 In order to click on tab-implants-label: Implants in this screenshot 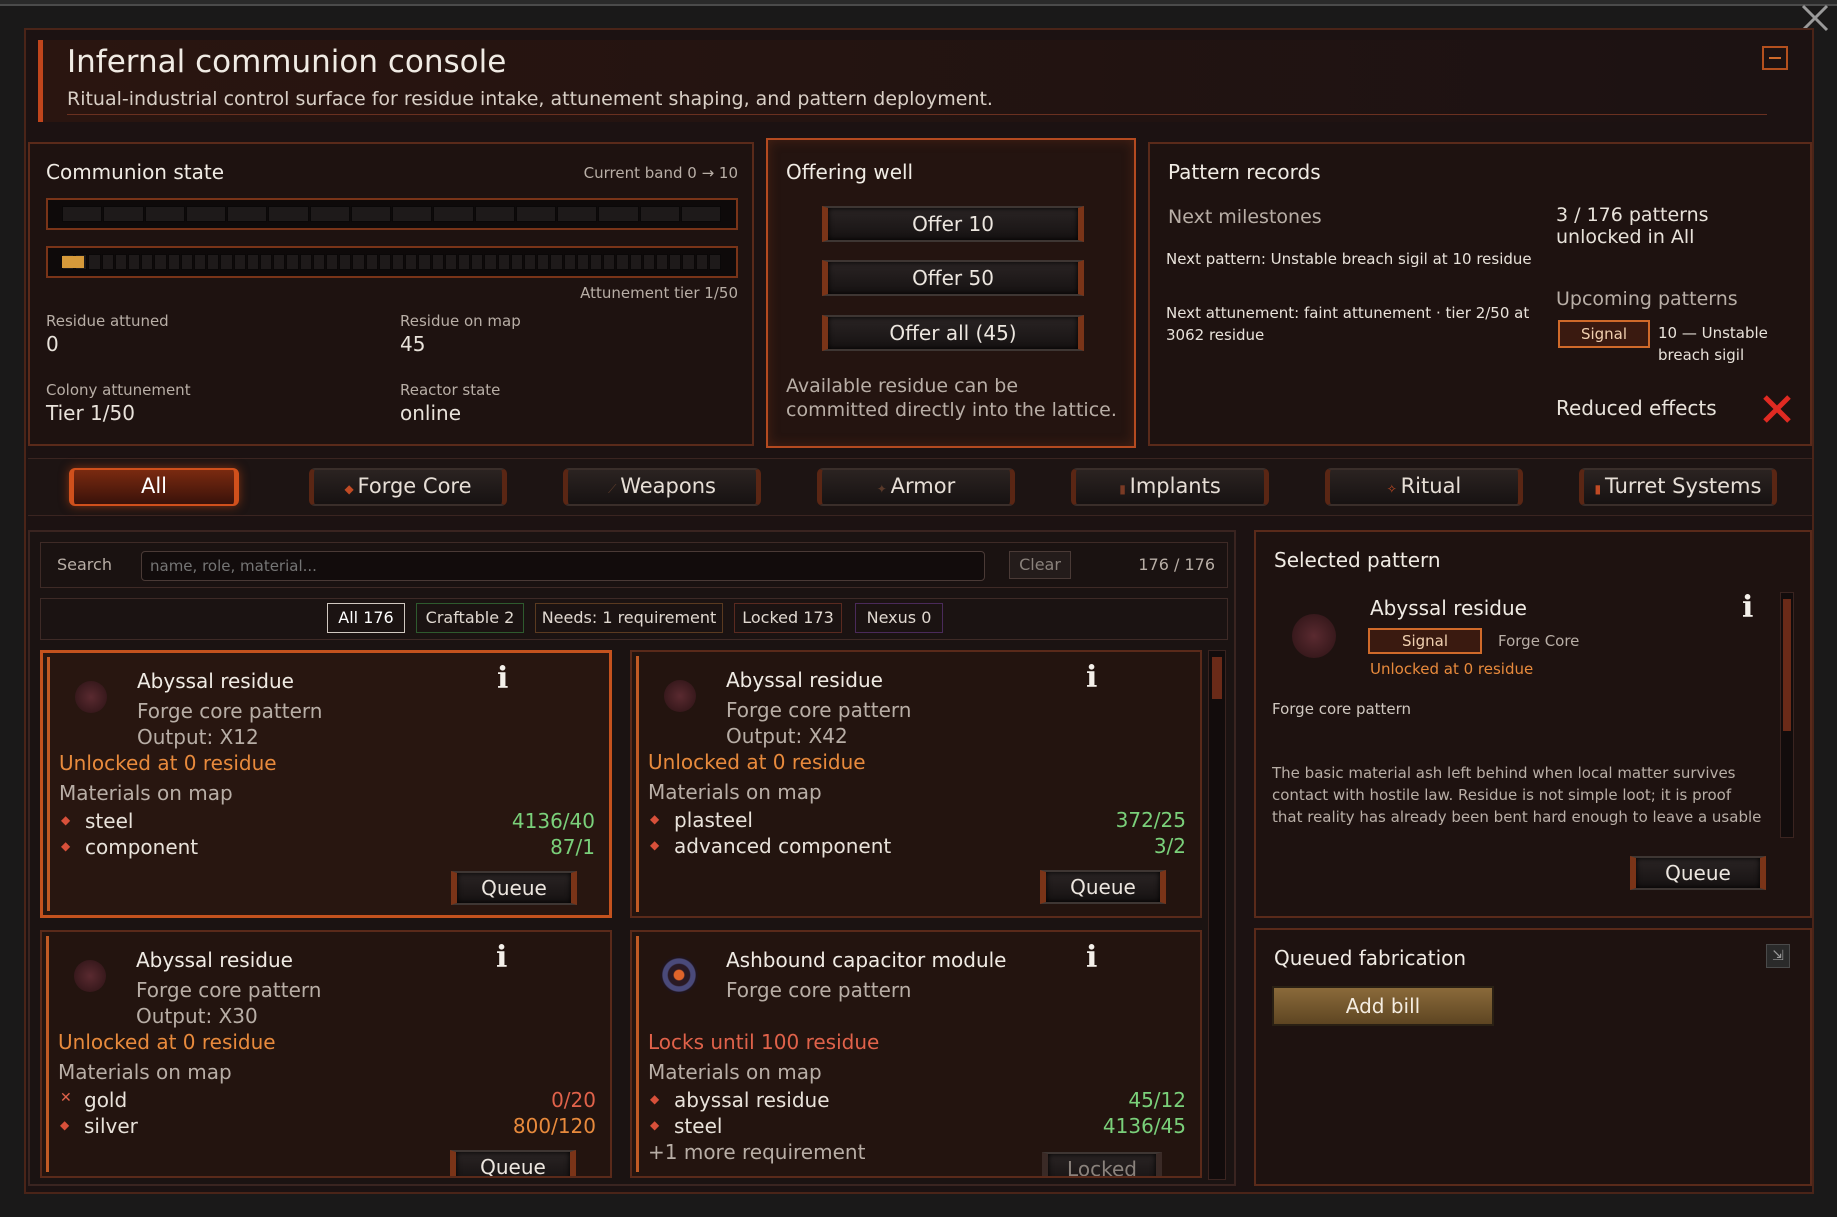, I will do `click(1175, 486)`.